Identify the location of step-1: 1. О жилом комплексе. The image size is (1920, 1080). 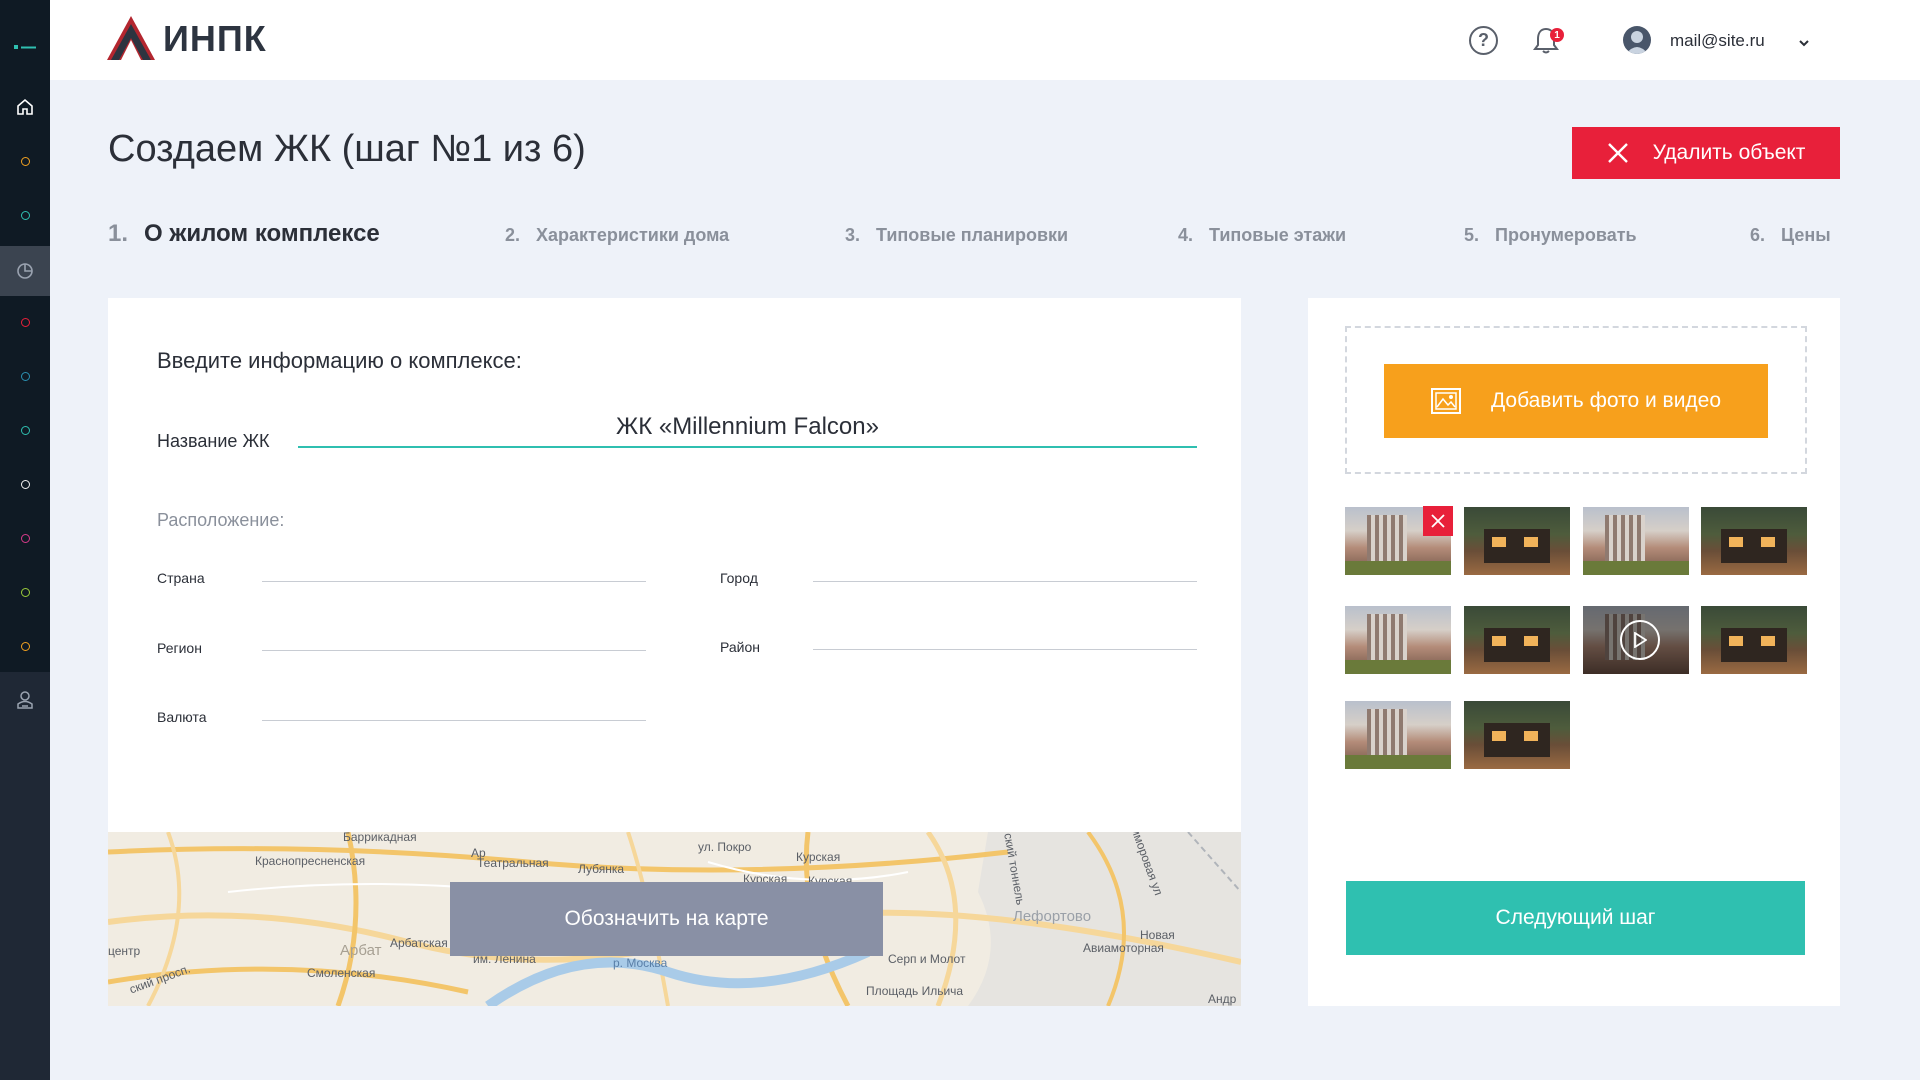
(244, 234).